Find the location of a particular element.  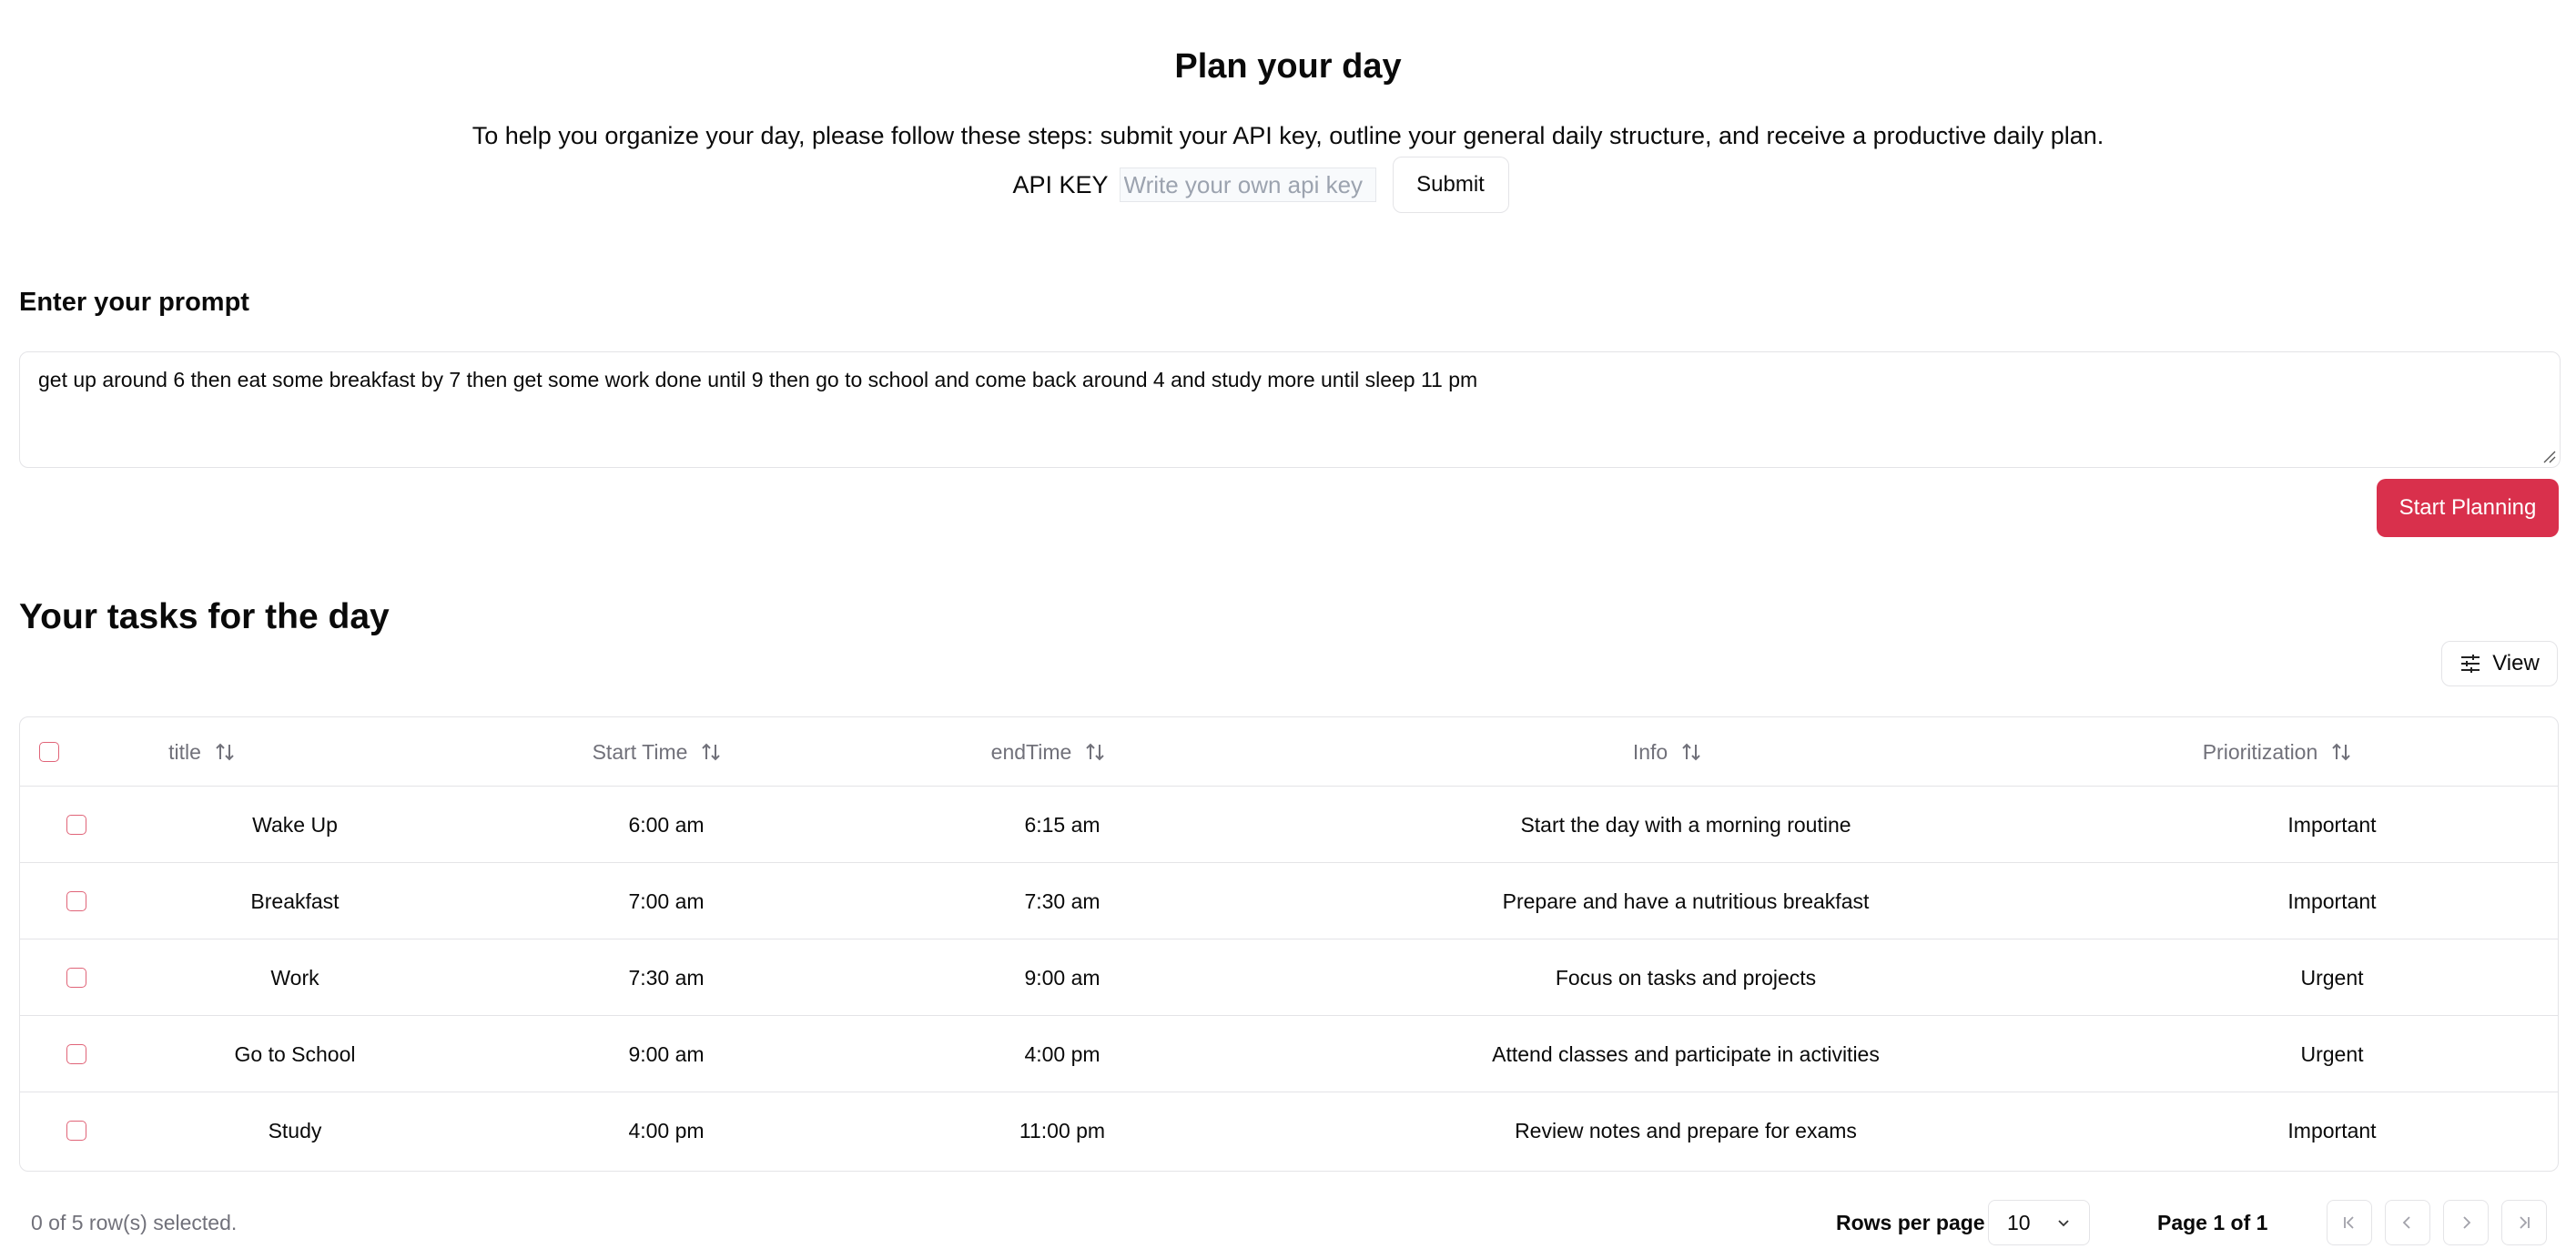

prompt-label: Enter your prompt is located at coordinates (134, 302).